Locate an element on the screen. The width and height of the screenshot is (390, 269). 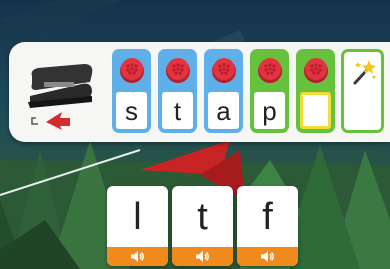
magic-wand-icon is located at coordinates (364, 72).